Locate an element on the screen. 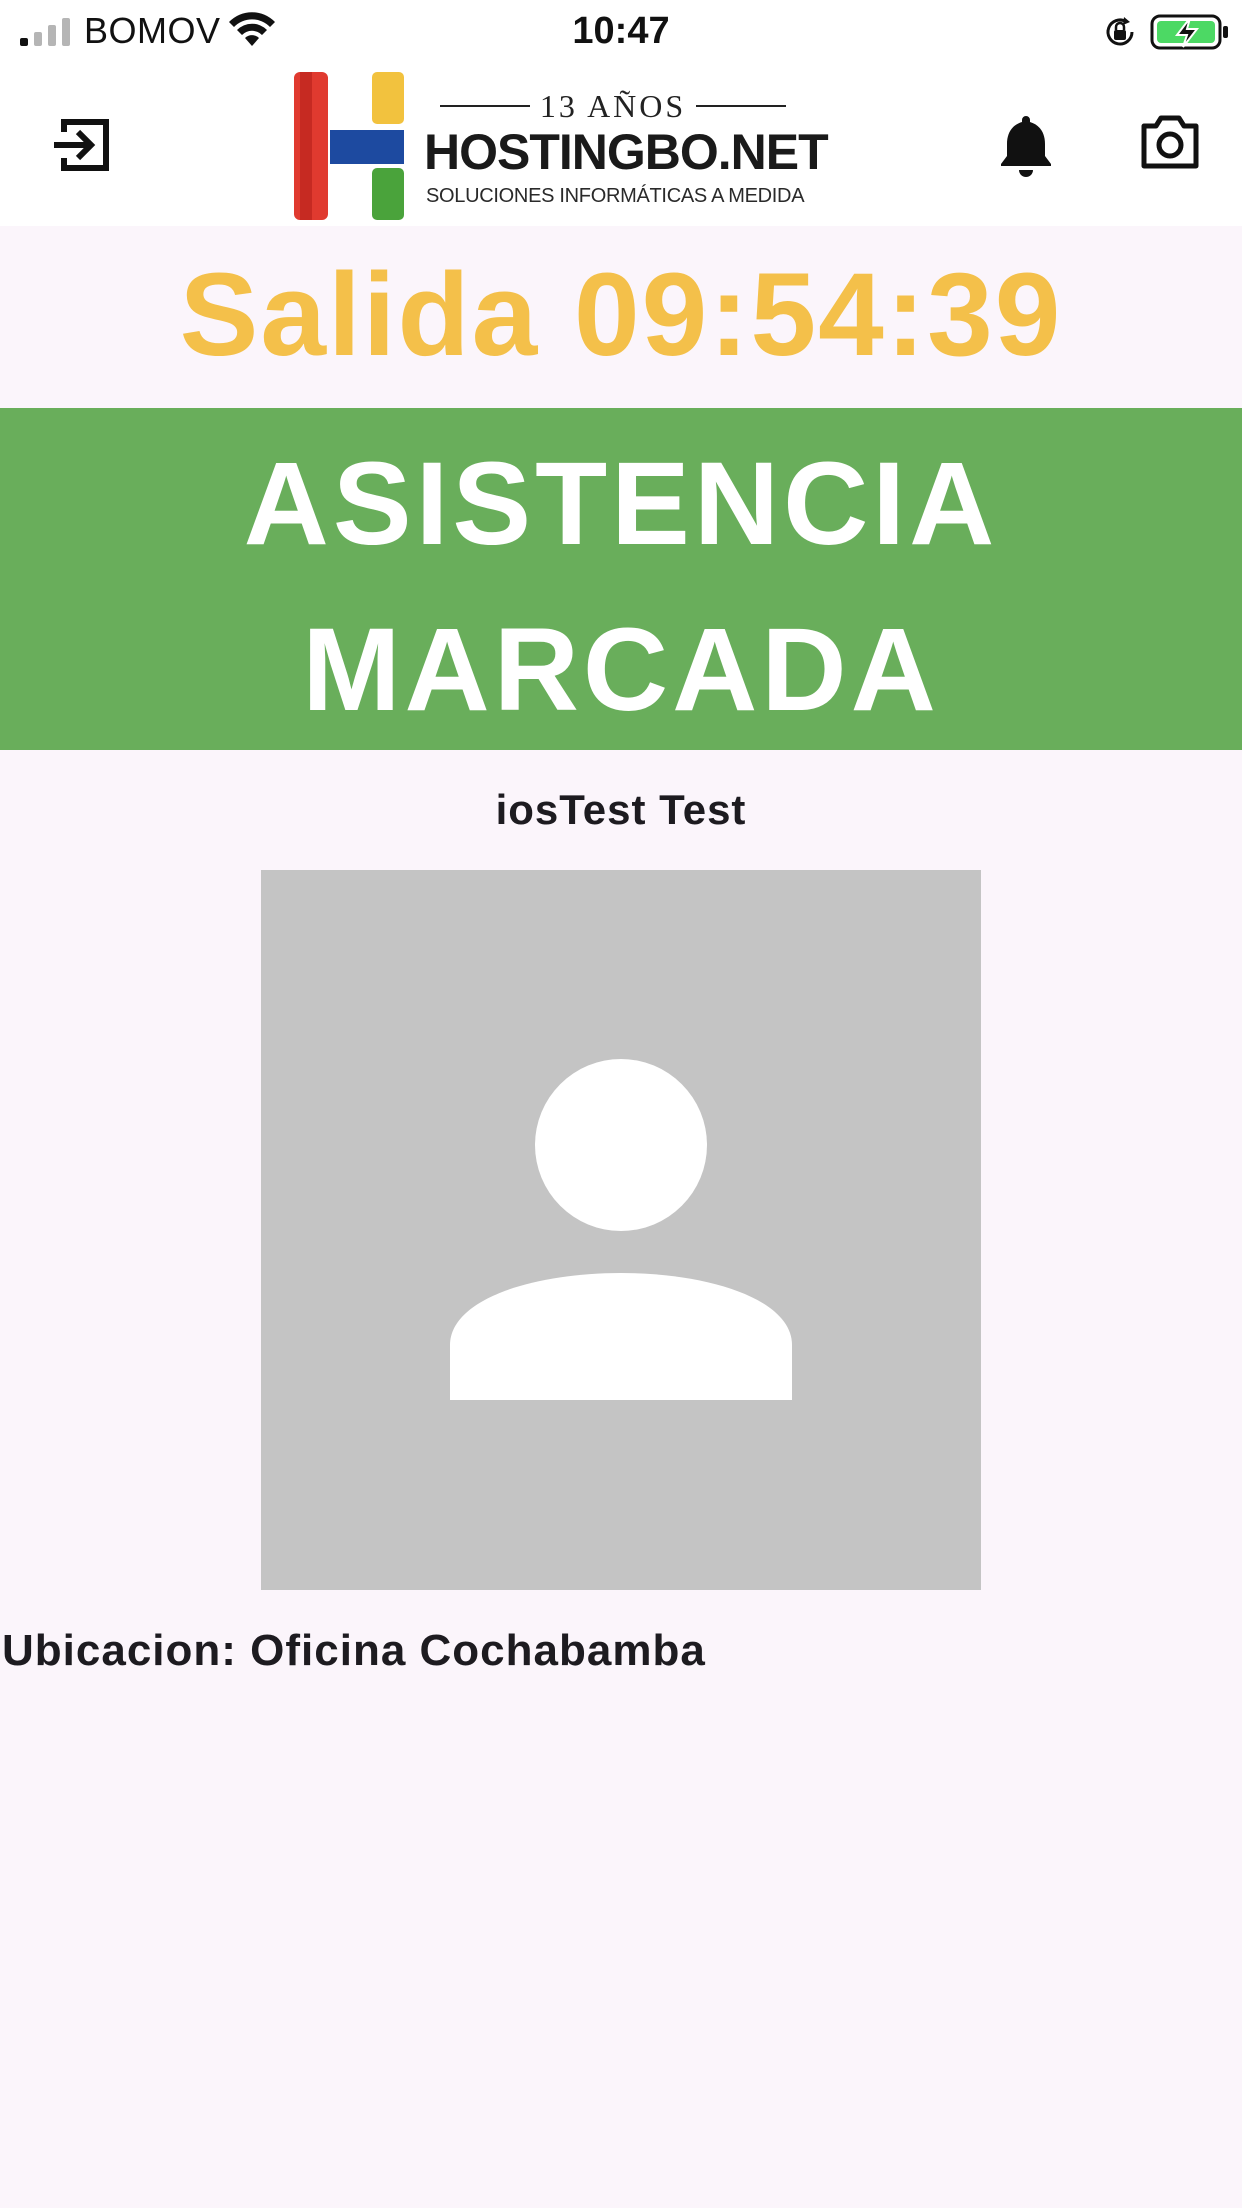 This screenshot has height=2208, width=1242. logo-years: 13 AÑOS is located at coordinates (613, 105).